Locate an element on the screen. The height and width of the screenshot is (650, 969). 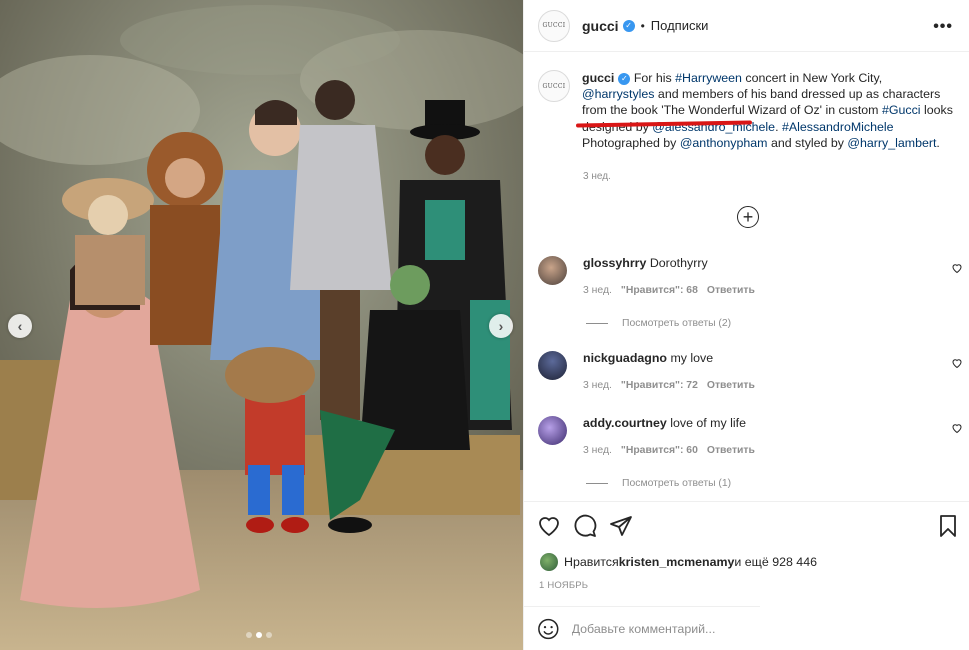
carousel-dot-active is located at coordinates (259, 635).